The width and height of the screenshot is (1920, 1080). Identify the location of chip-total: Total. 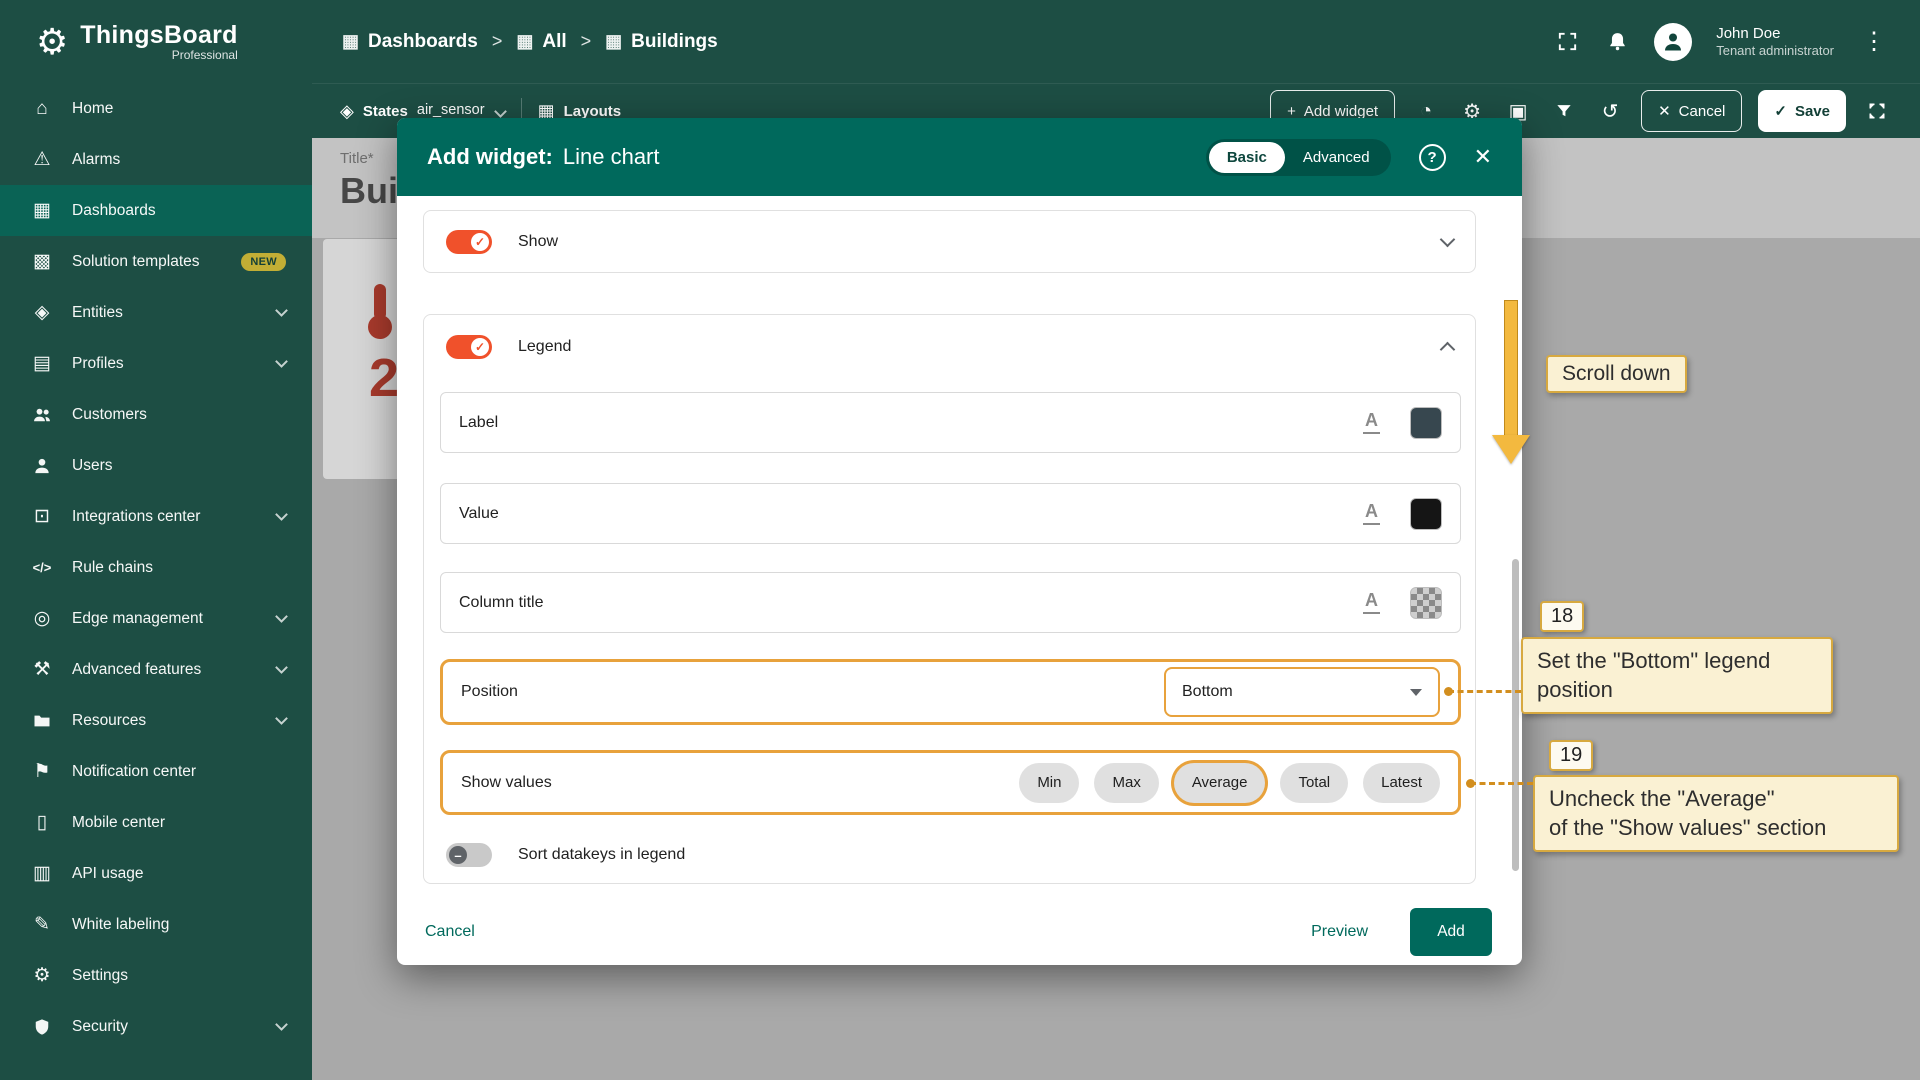
(1314, 782).